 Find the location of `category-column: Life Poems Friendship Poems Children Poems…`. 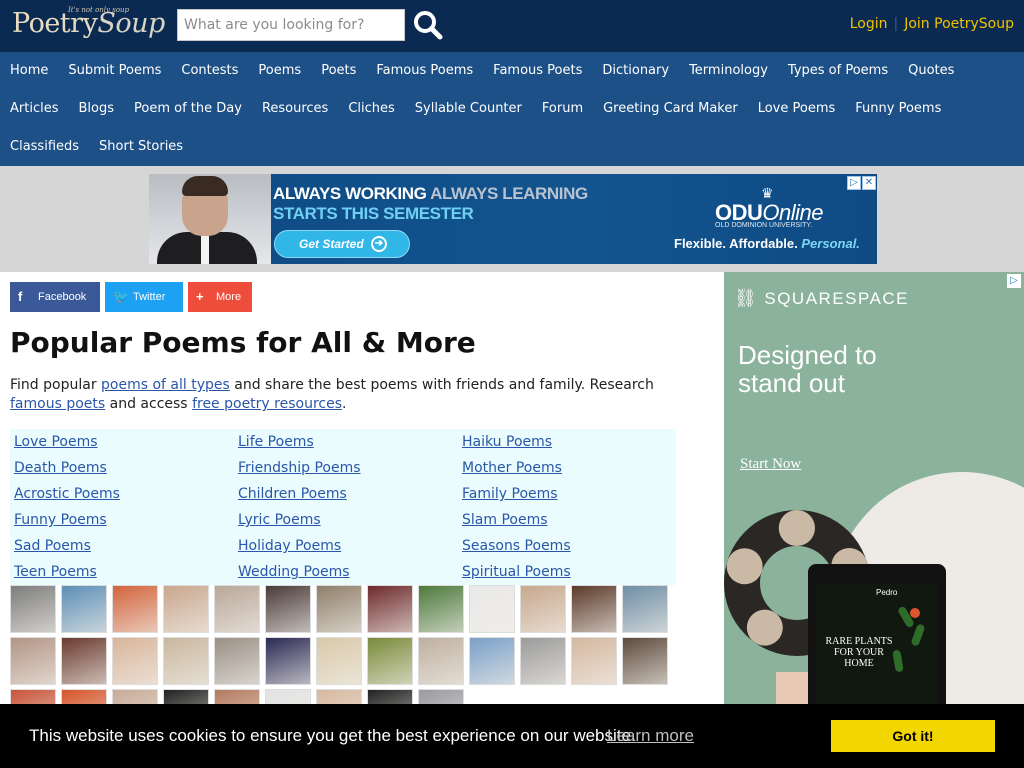

category-column: Life Poems Friendship Poems Children Poems… is located at coordinates (345, 507).